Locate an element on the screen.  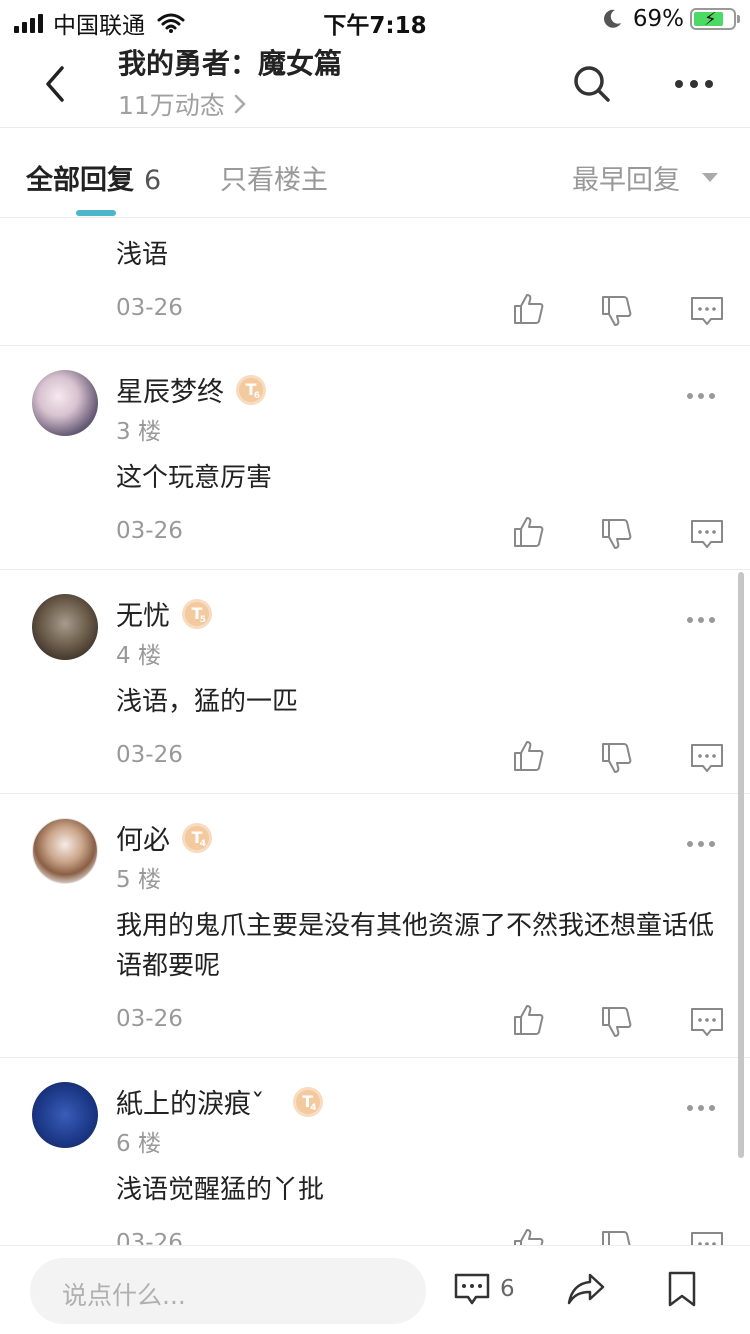
active-tab-indicator is located at coordinates (96, 213).